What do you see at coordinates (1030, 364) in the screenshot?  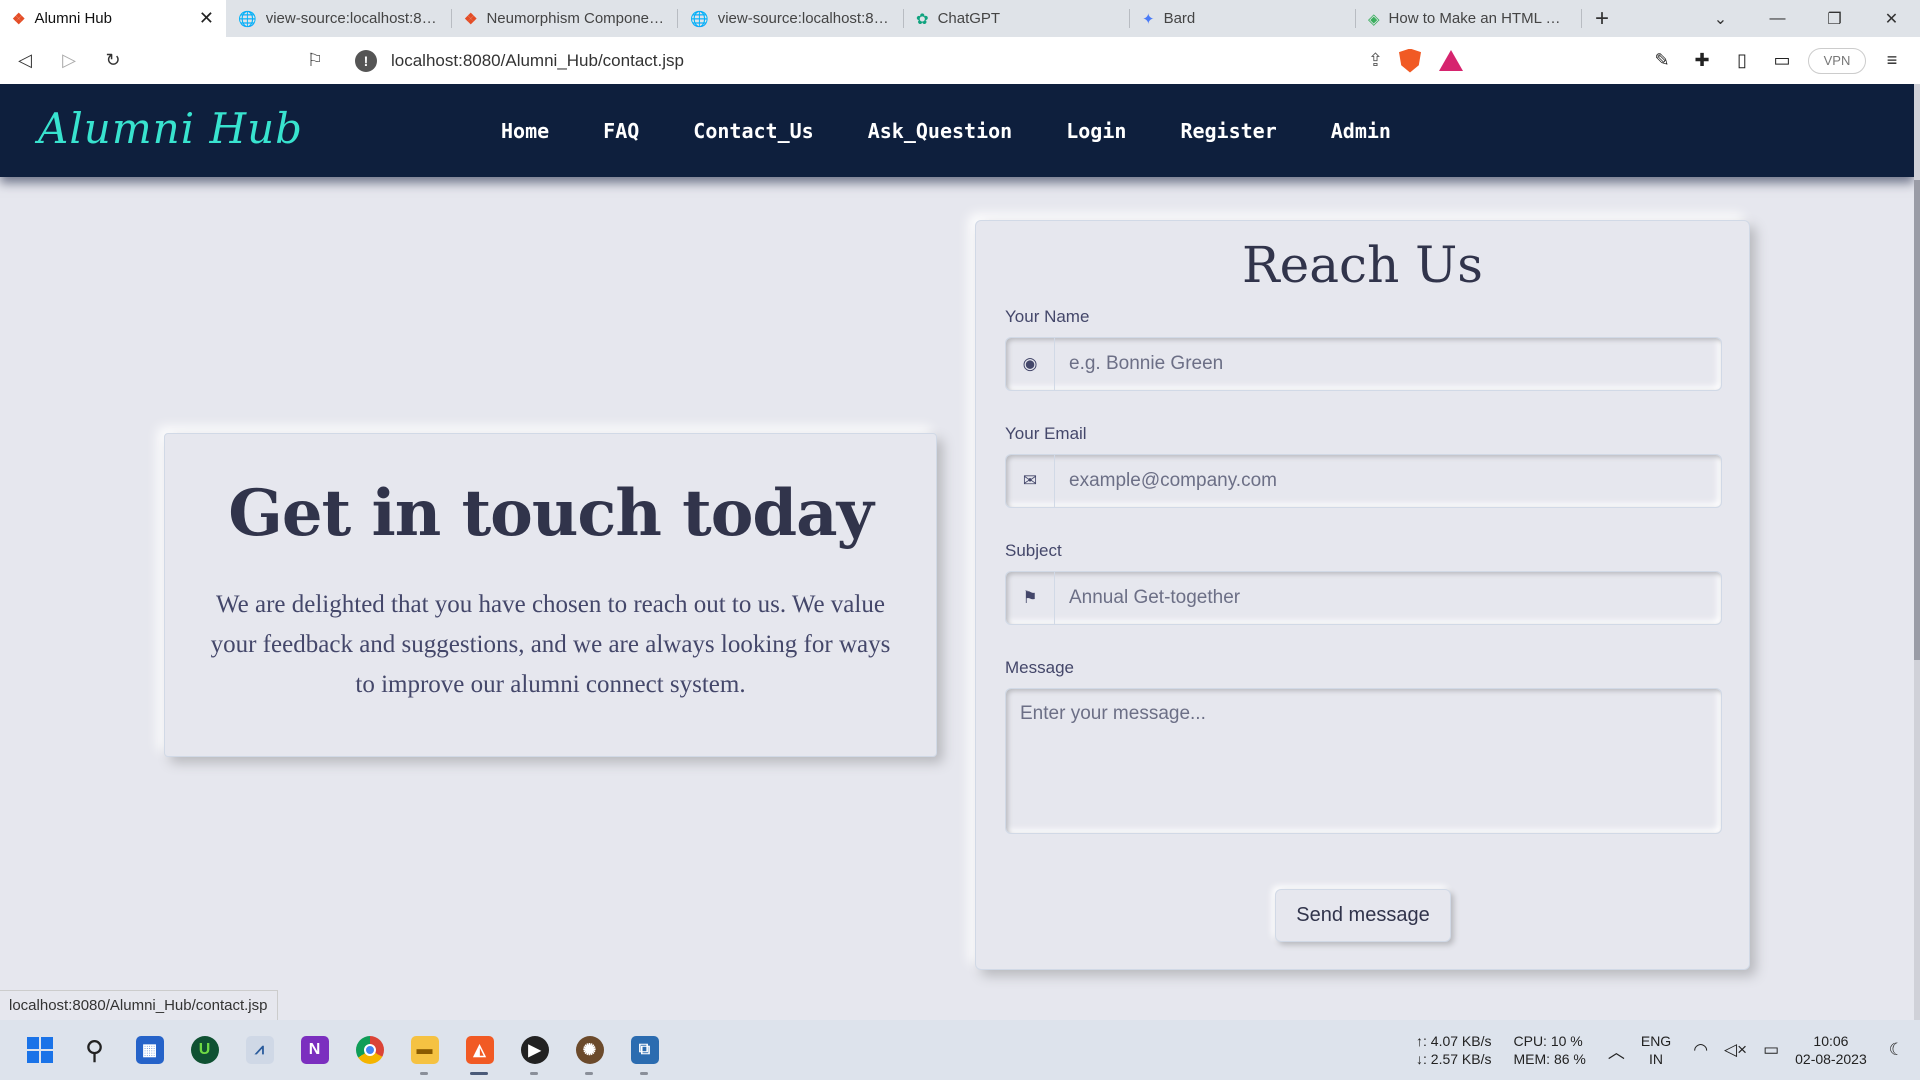 I see `user-circle-icon: ◉` at bounding box center [1030, 364].